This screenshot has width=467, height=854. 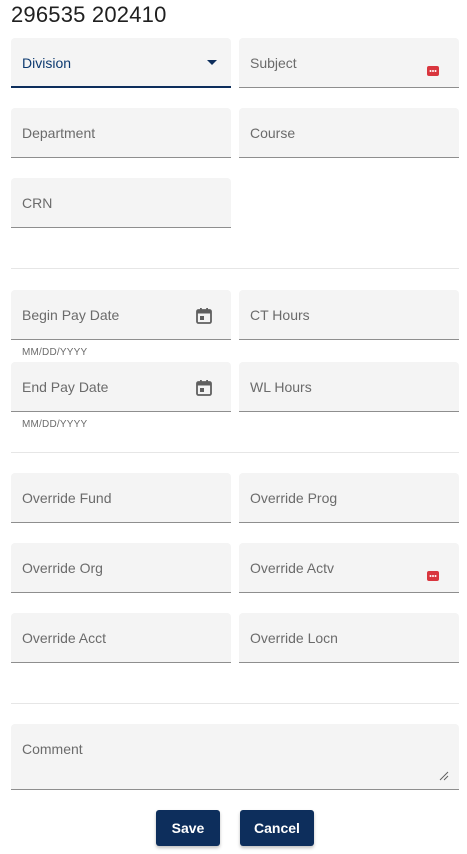 I want to click on crn-label: CRN, so click(x=37, y=203).